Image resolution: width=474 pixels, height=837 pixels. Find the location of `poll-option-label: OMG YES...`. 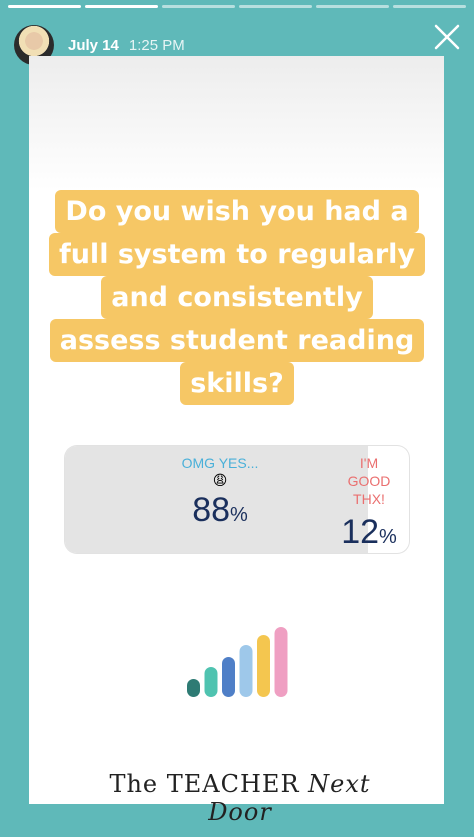

poll-option-label: OMG YES... is located at coordinates (220, 463).